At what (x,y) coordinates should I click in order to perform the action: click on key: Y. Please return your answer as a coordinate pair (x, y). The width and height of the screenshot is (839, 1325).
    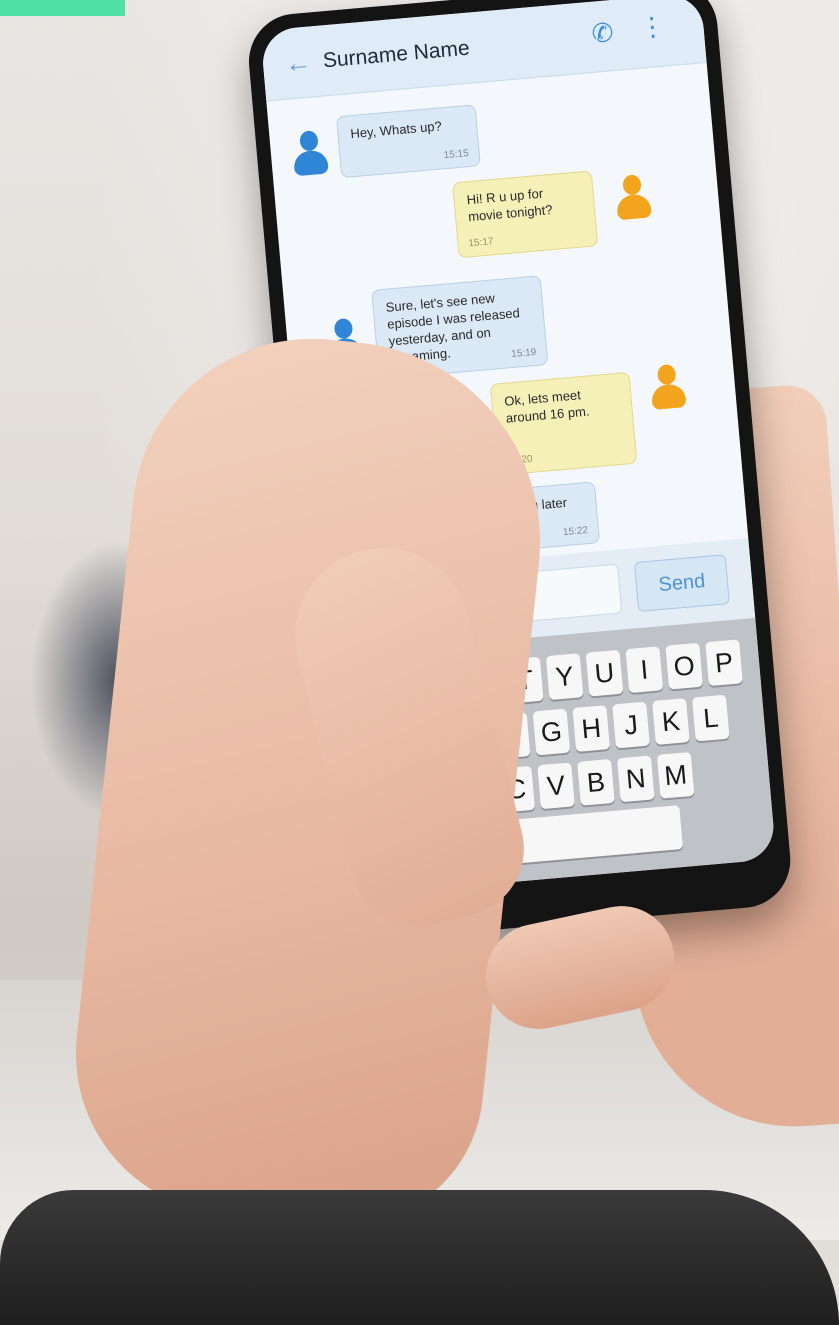
    Looking at the image, I should click on (564, 677).